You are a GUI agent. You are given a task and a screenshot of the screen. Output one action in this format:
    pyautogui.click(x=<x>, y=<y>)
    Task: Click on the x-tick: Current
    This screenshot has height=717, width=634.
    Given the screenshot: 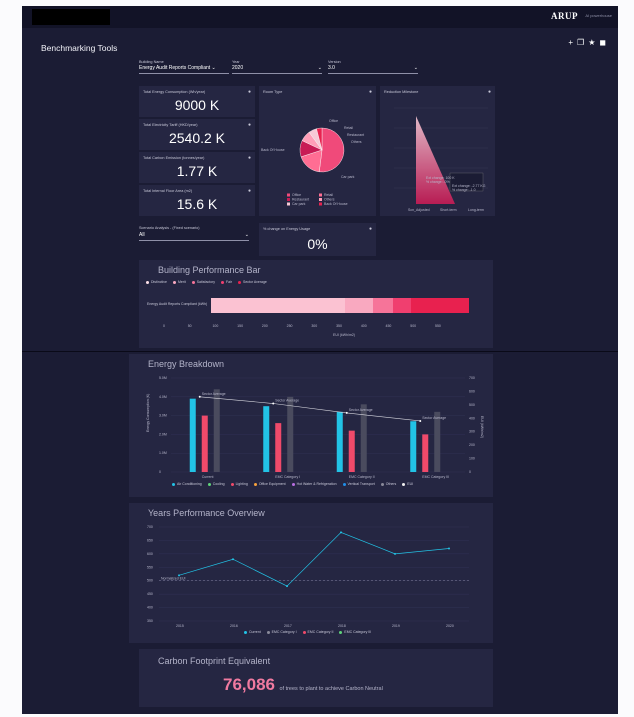 What is the action you would take?
    pyautogui.click(x=208, y=477)
    